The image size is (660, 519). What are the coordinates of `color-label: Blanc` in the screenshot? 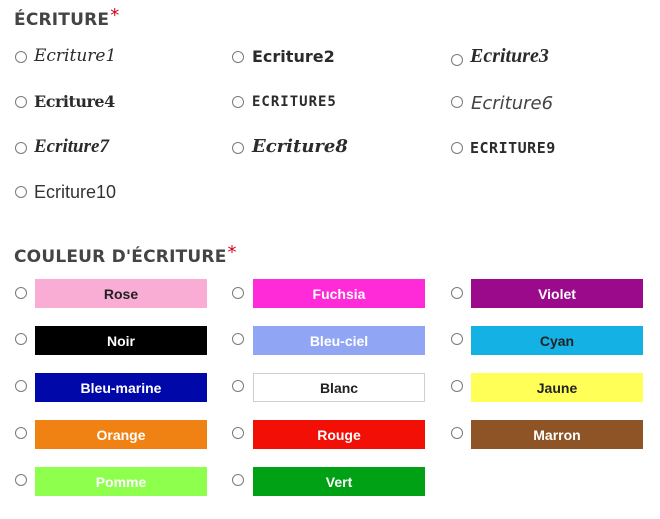 It's located at (339, 387).